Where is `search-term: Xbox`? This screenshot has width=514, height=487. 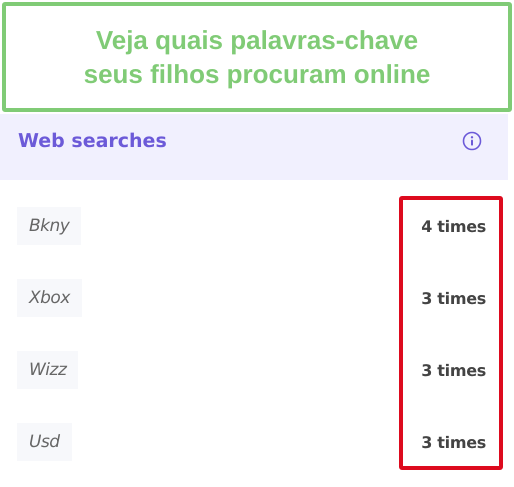
search-term: Xbox is located at coordinates (49, 298).